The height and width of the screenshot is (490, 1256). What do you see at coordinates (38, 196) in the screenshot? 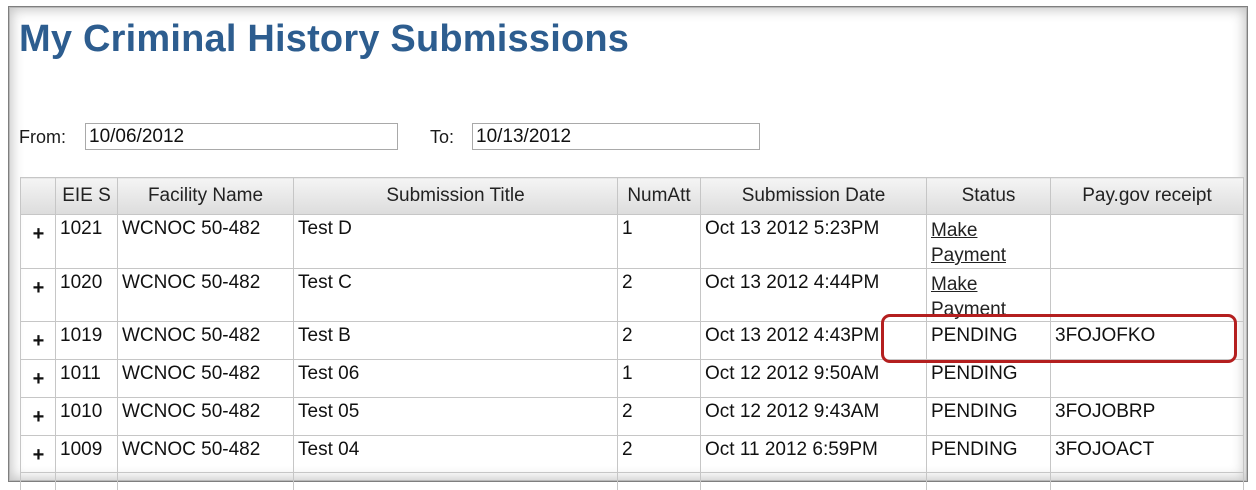
I see `column-header-expand` at bounding box center [38, 196].